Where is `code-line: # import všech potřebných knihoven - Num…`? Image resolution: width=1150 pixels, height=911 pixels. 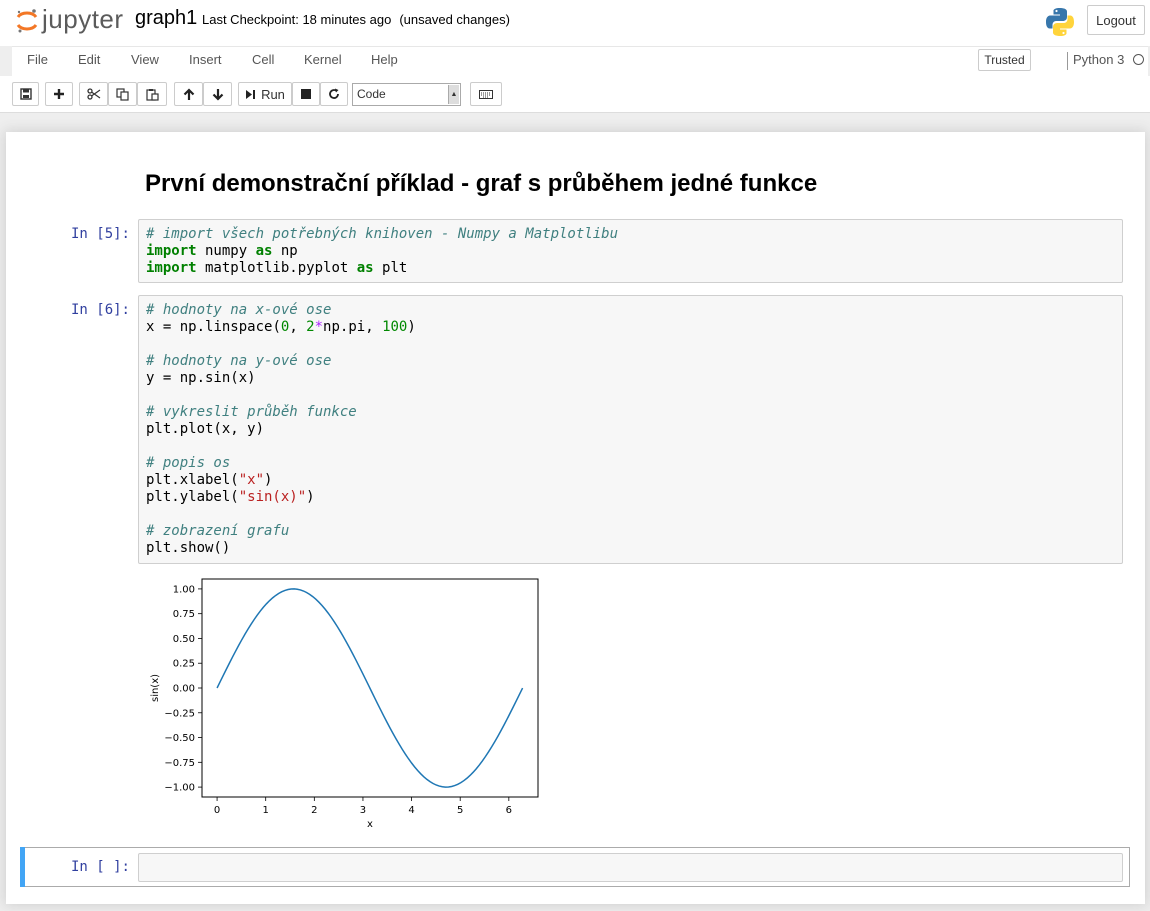 code-line: # import všech potřebných knihoven - Num… is located at coordinates (382, 234).